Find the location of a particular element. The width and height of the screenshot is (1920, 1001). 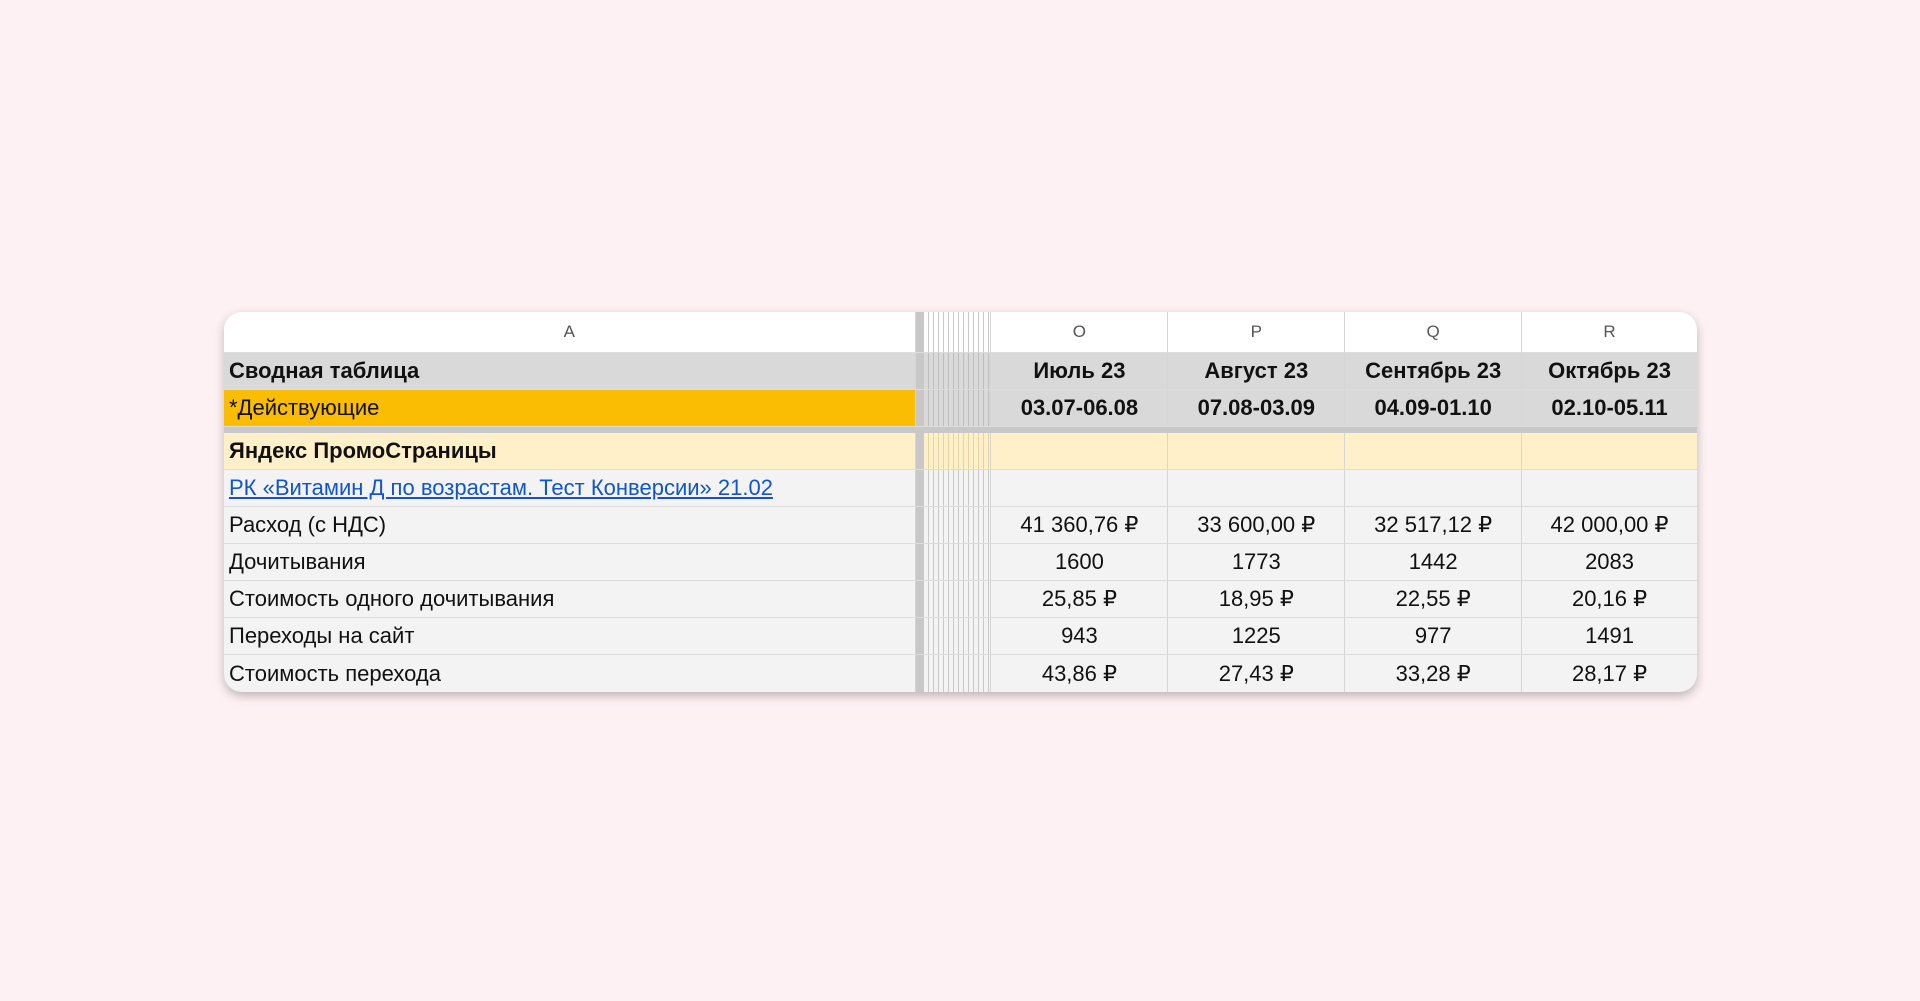

metric-value-cell: 1225 is located at coordinates (1257, 636).